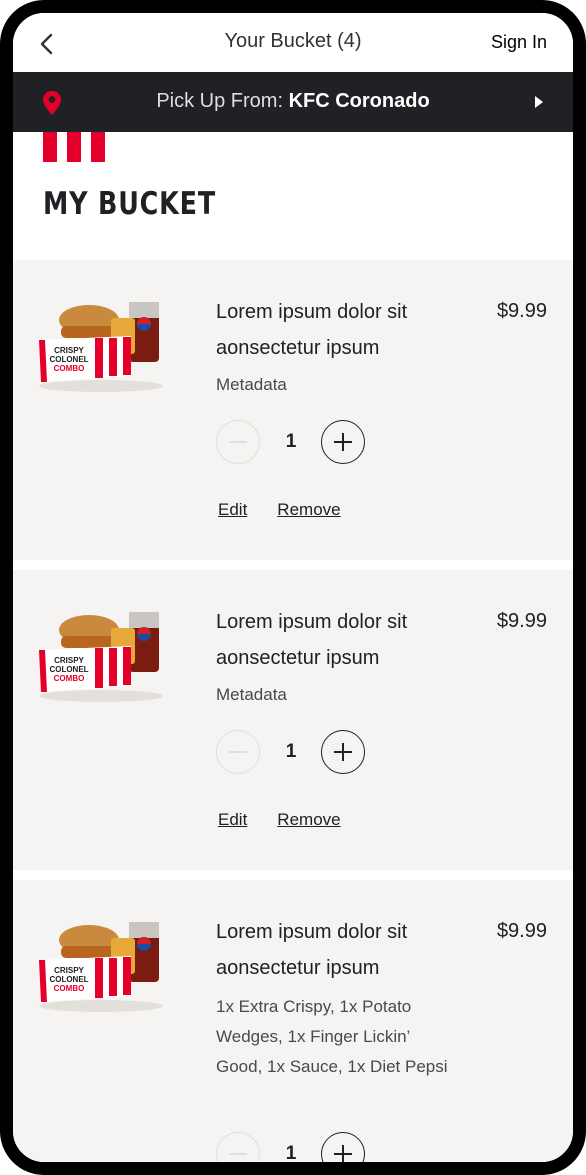 The width and height of the screenshot is (586, 1175). Describe the element at coordinates (293, 196) in the screenshot. I see `bucket-title-section: MY BUCKET` at that location.